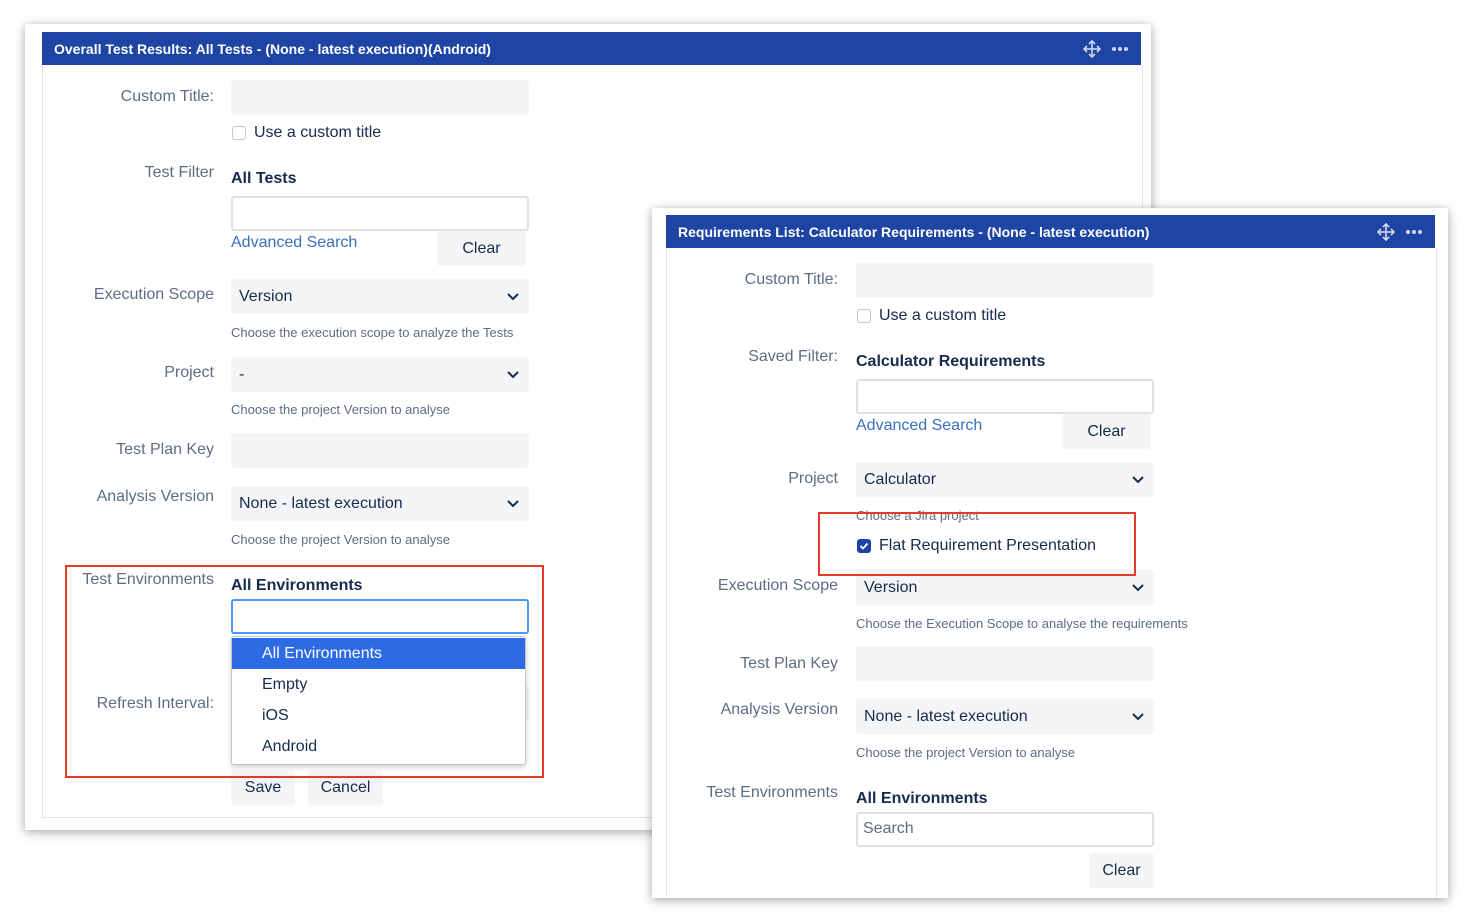 This screenshot has width=1473, height=921. Describe the element at coordinates (793, 356) in the screenshot. I see `saved-filter-label: Saved Filter:` at that location.